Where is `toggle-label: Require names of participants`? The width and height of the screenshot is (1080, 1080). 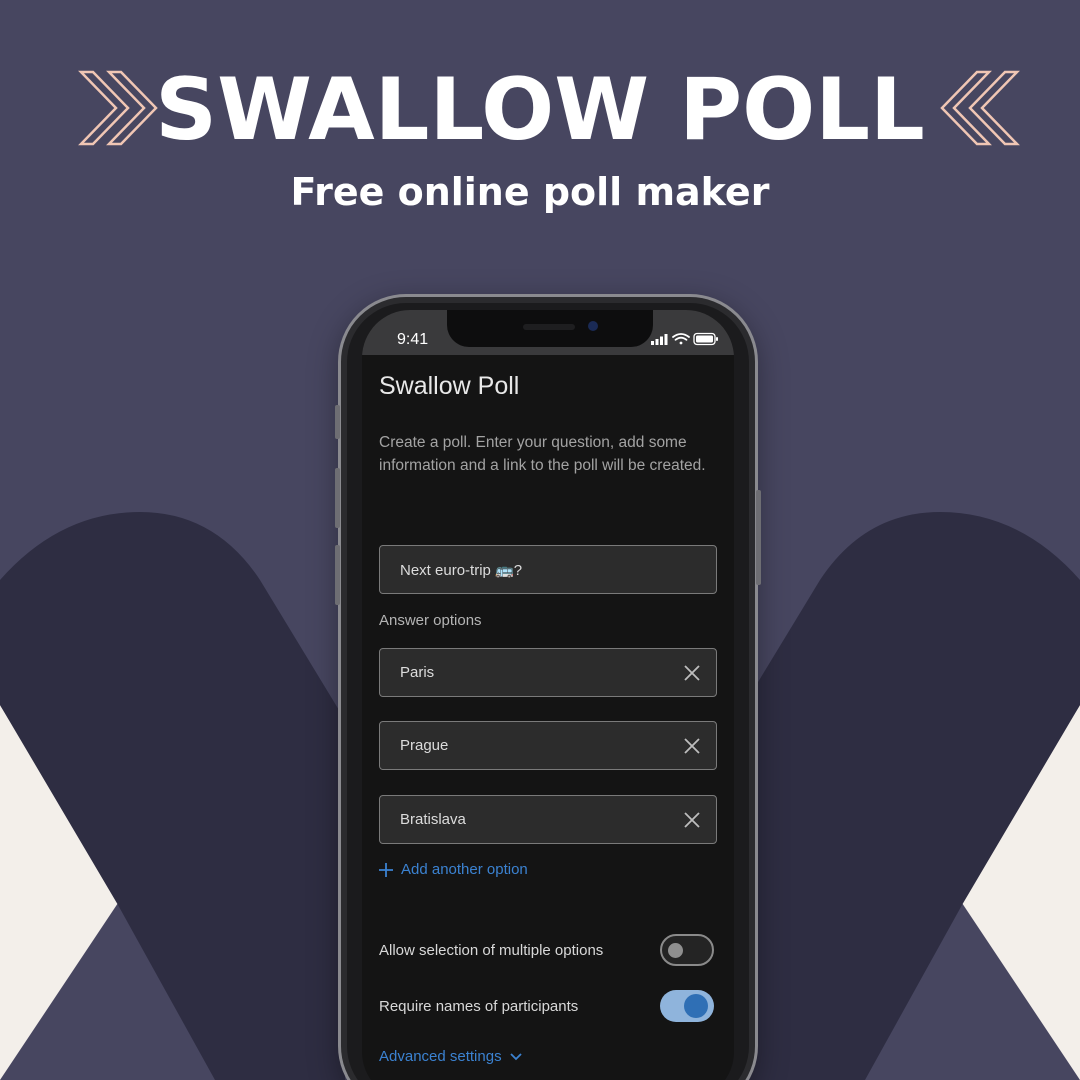
toggle-label: Require names of participants is located at coordinates (479, 1006).